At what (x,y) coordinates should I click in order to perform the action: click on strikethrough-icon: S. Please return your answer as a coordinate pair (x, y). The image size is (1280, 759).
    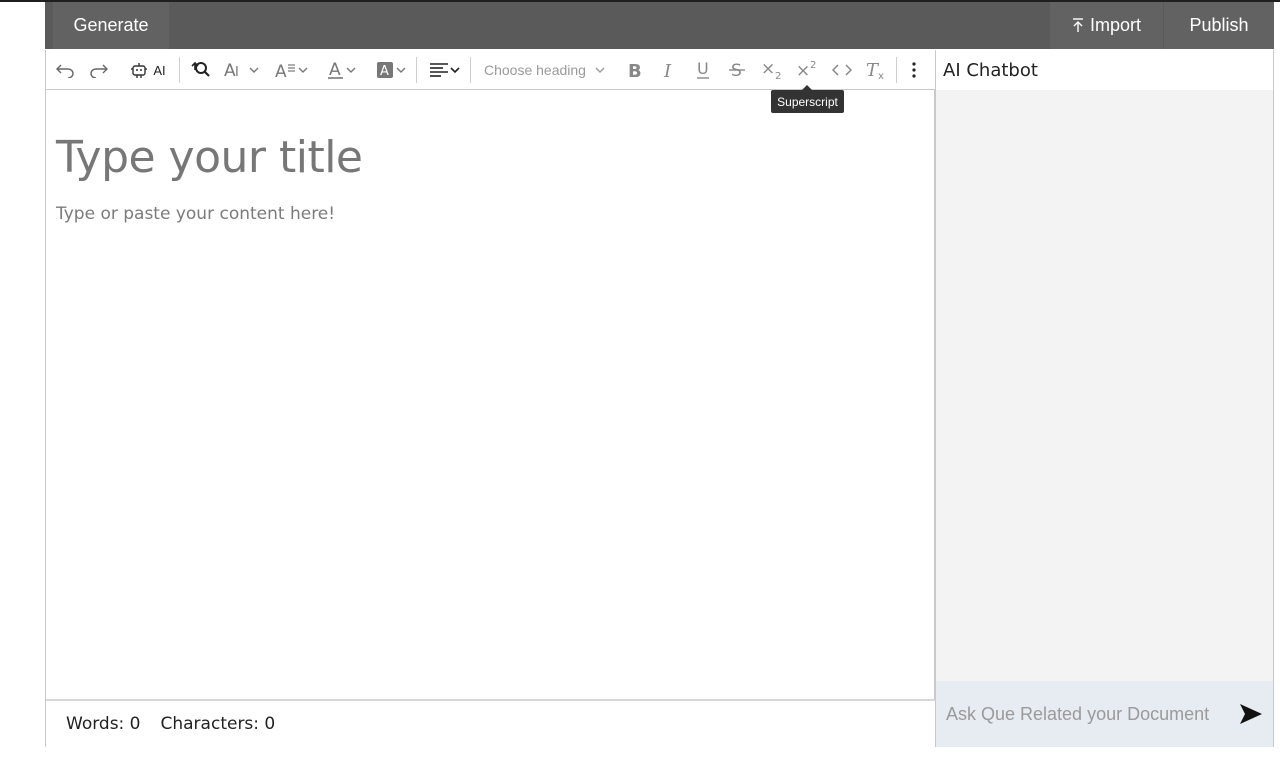
    Looking at the image, I should click on (737, 70).